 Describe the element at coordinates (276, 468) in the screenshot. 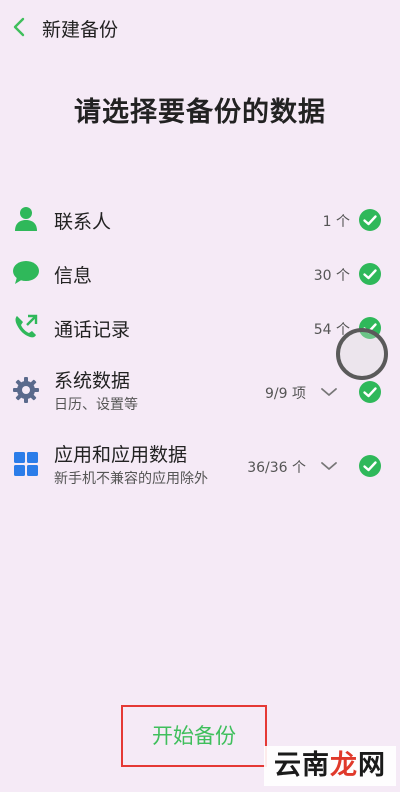

I see `item-count: 36/36 个` at that location.